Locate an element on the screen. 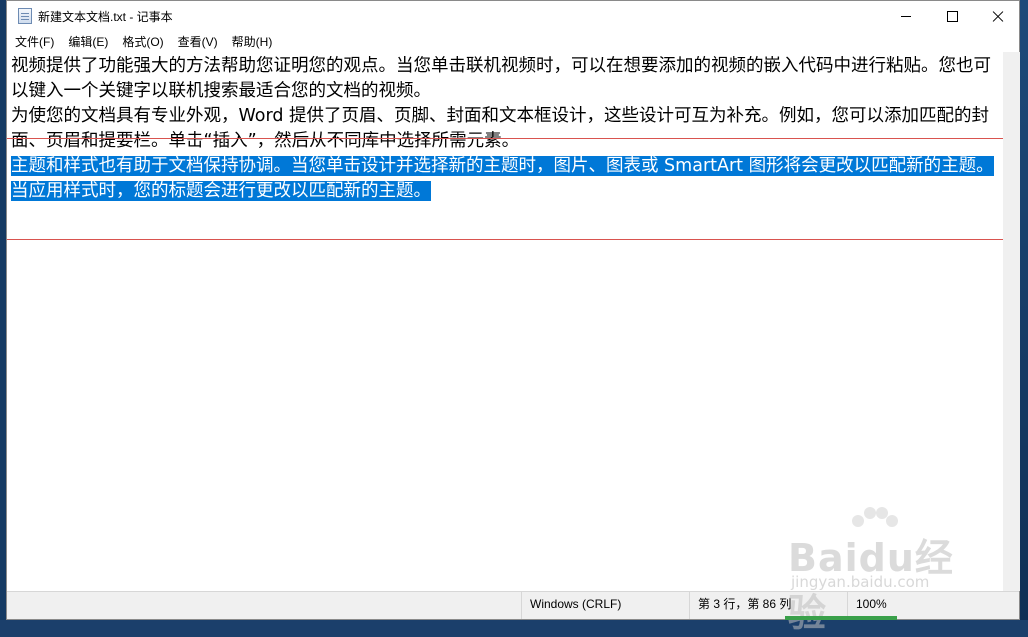  close-icon is located at coordinates (998, 17).